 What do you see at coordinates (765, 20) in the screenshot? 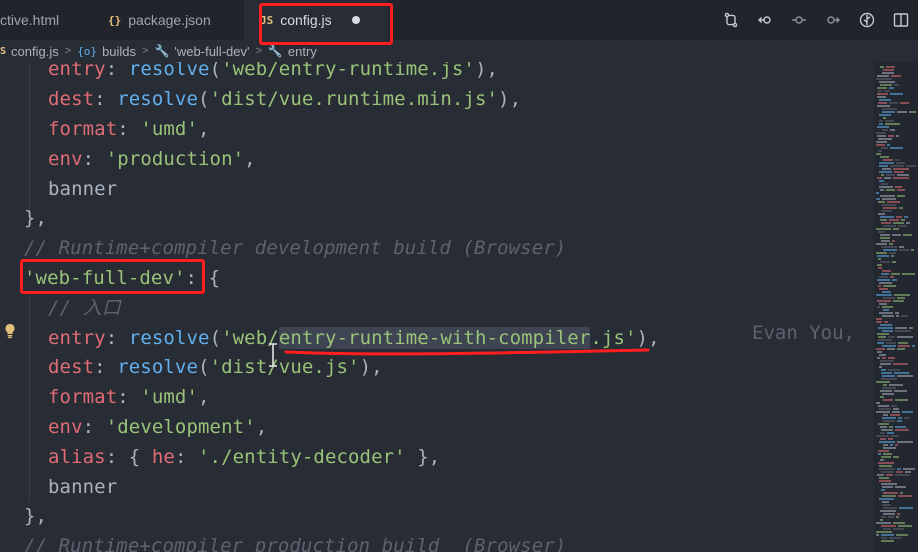
I see `go-back-icon` at bounding box center [765, 20].